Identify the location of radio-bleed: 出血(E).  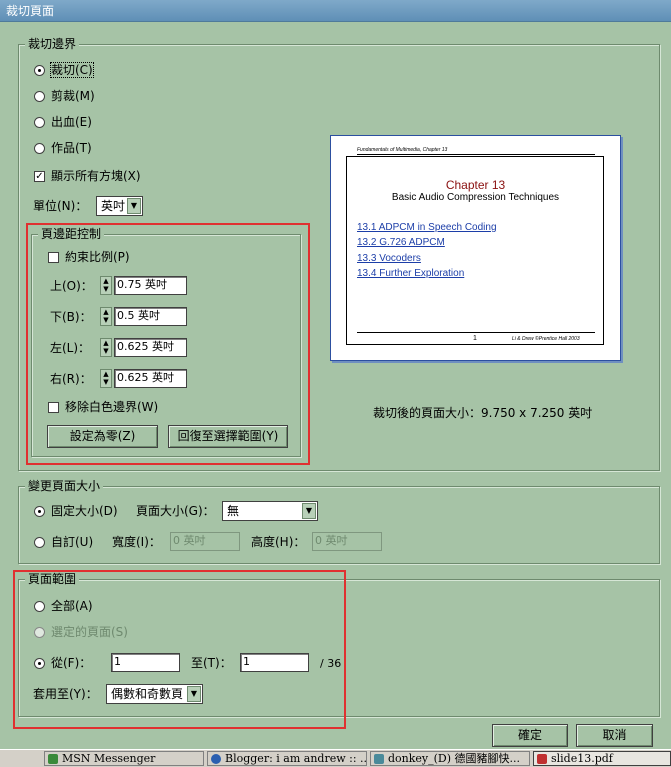
(63, 122).